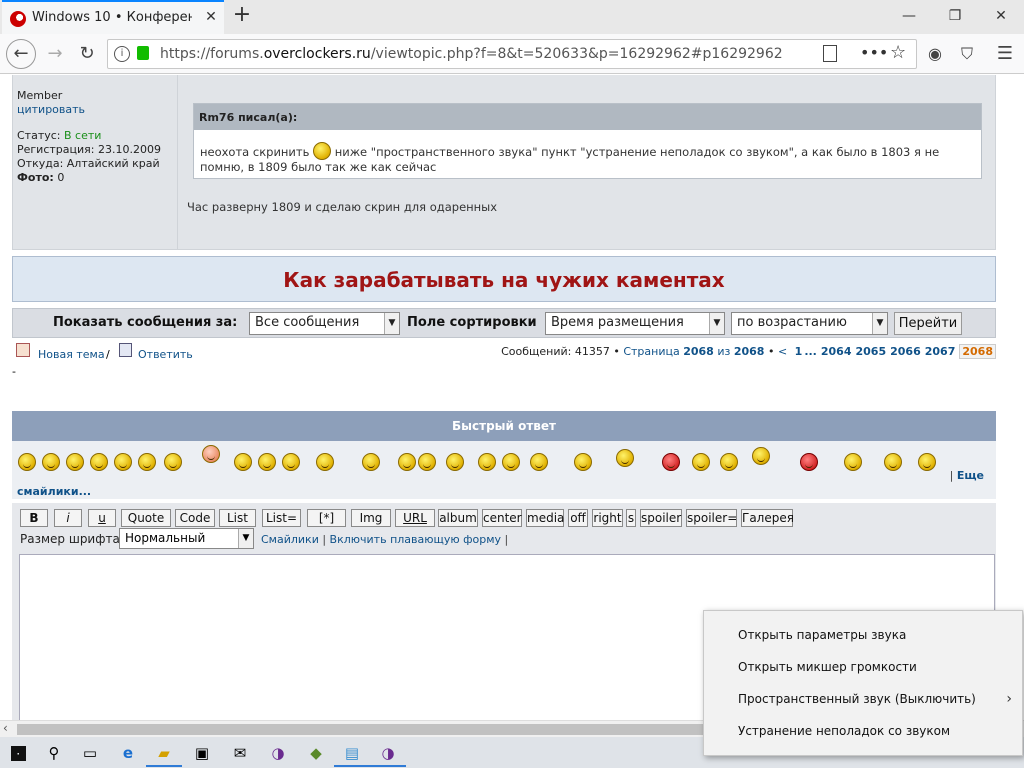 This screenshot has width=1024, height=768. I want to click on right-button: right, so click(607, 518).